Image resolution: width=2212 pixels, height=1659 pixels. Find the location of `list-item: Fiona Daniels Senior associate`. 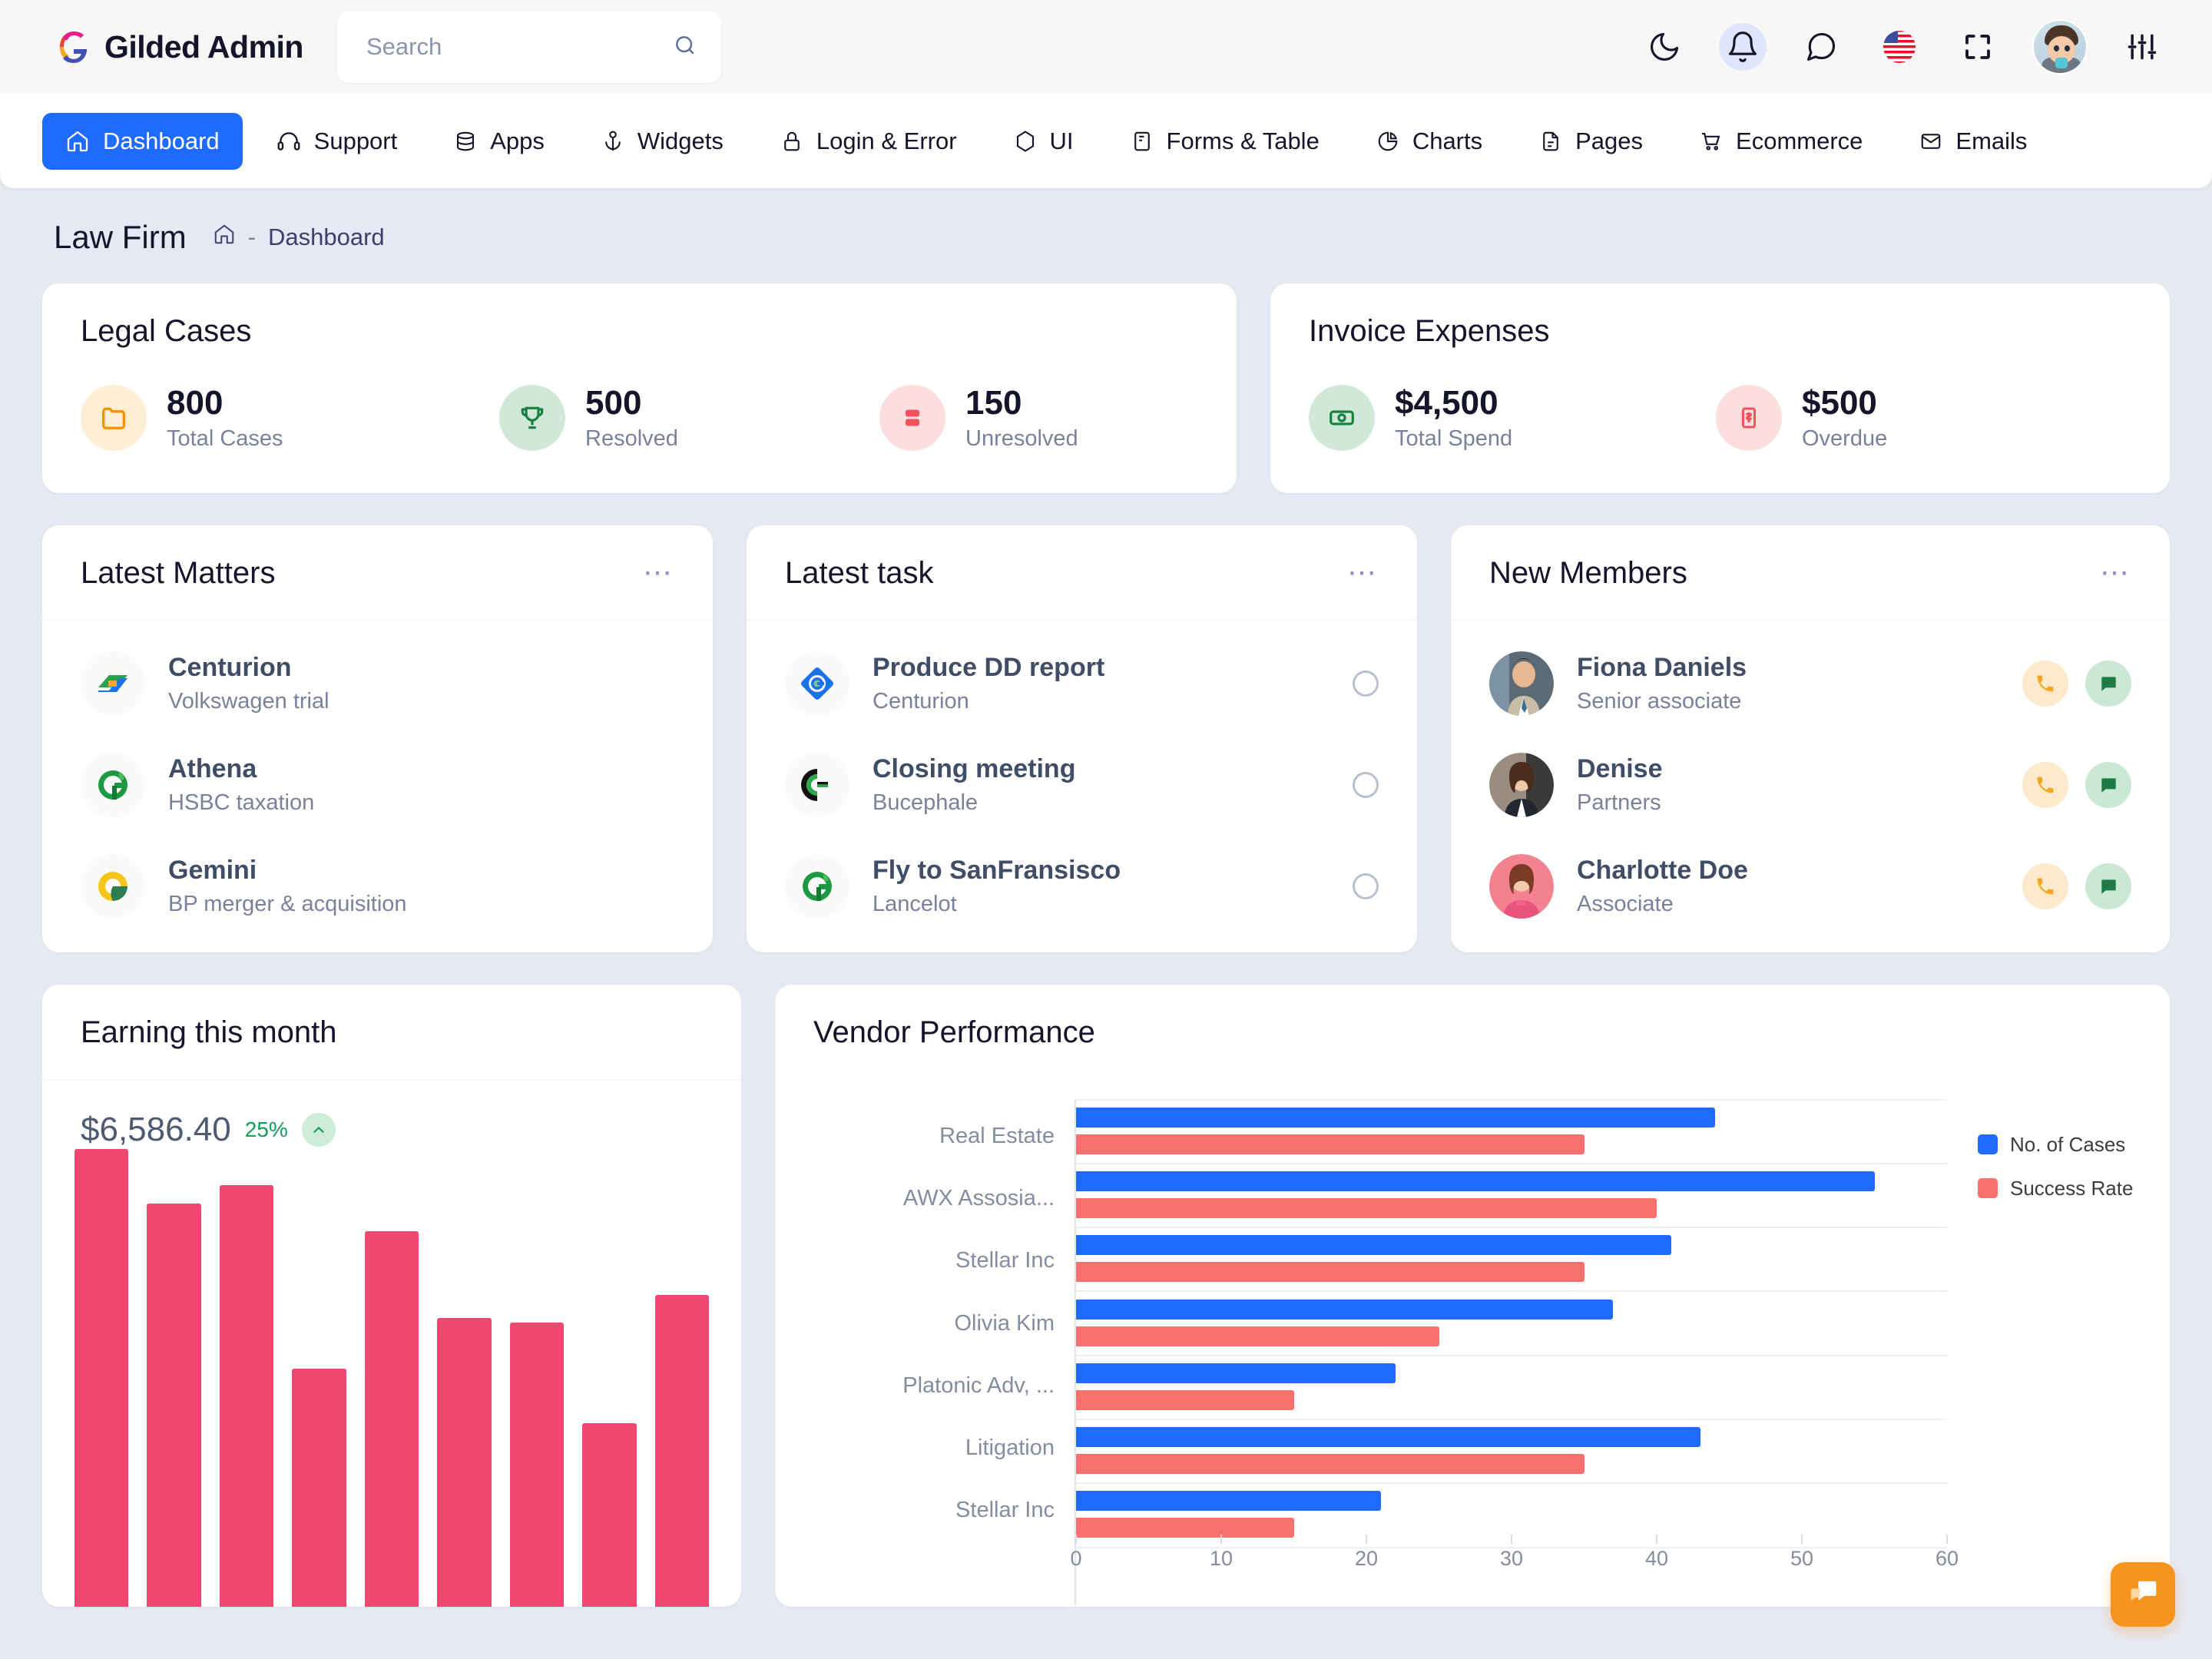

list-item: Fiona Daniels Senior associate is located at coordinates (1810, 684).